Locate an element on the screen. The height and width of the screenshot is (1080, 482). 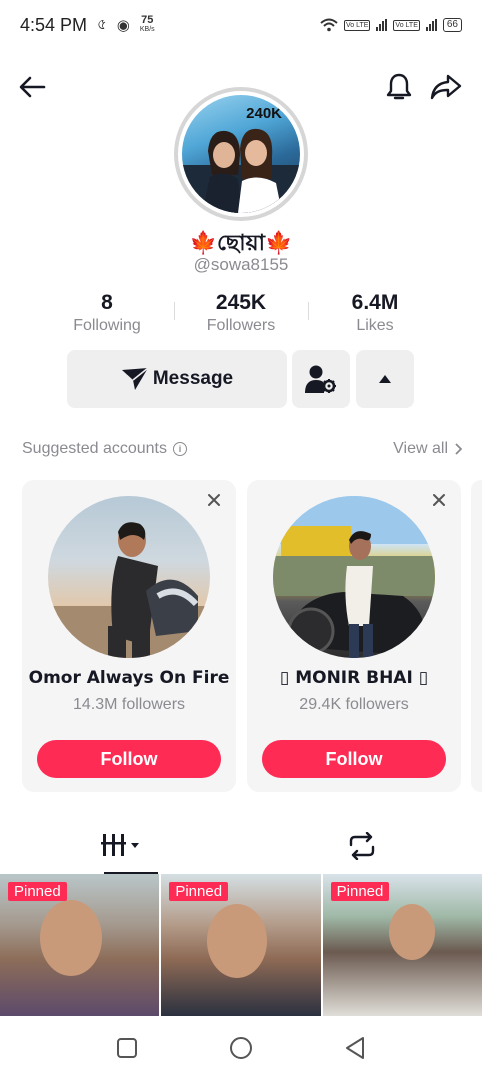
recent-apps-icon is located at coordinates (127, 1048).